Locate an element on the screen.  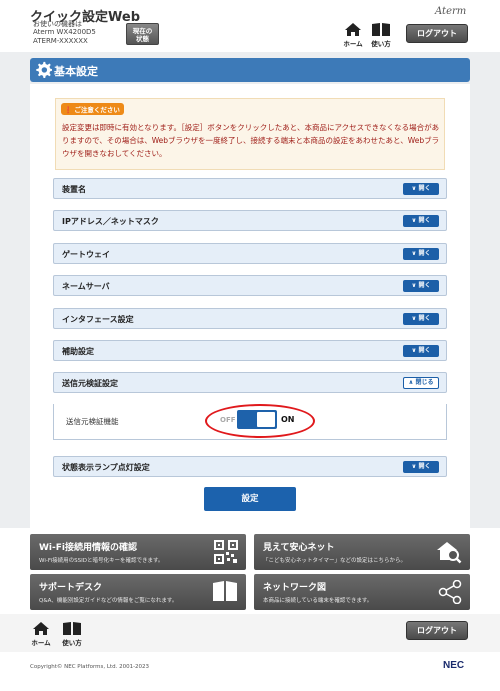
copyright: Copyright© NEC Platforms, Ltd. 2001-2023 is located at coordinates (90, 667).